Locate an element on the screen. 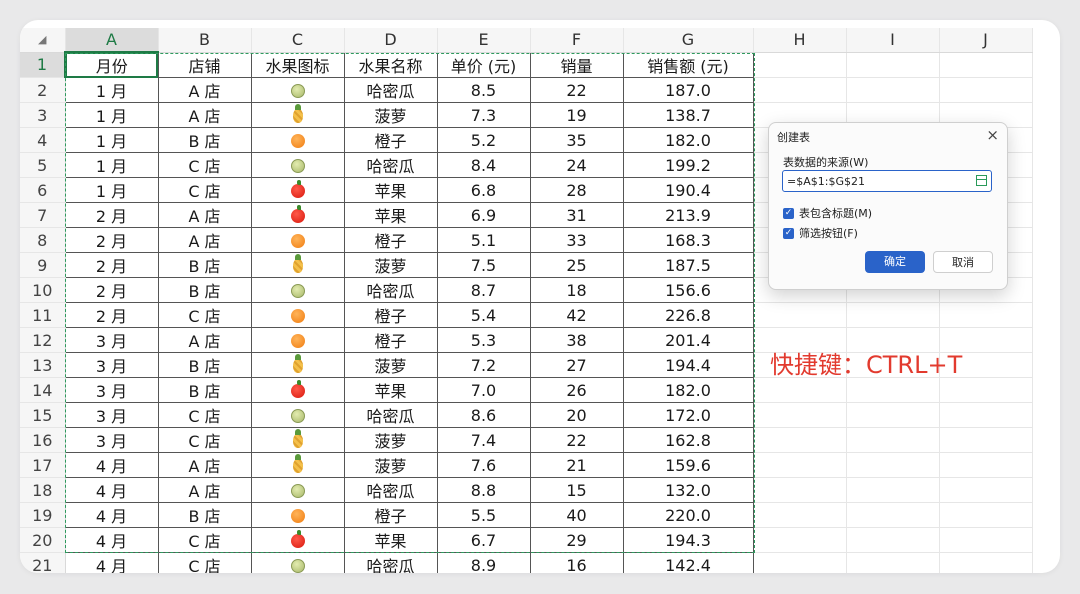 This screenshot has width=1080, height=594. header-cell-store: 店铺 is located at coordinates (204, 64).